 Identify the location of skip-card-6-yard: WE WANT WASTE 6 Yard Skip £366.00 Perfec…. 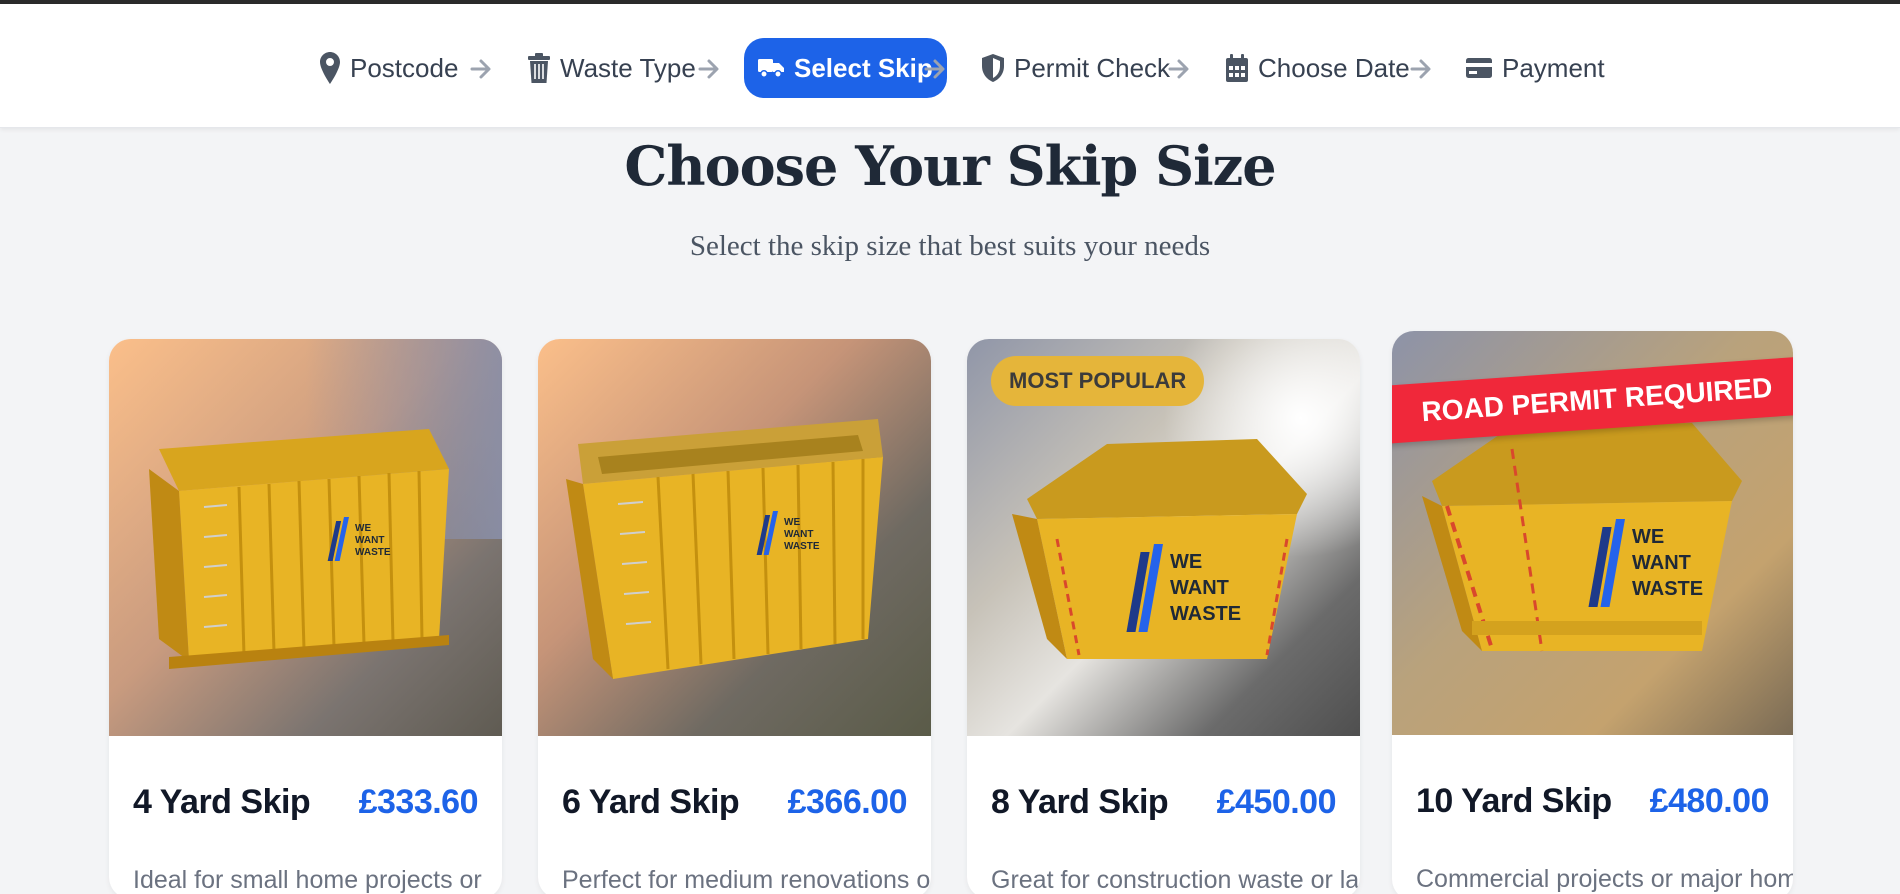
(734, 616).